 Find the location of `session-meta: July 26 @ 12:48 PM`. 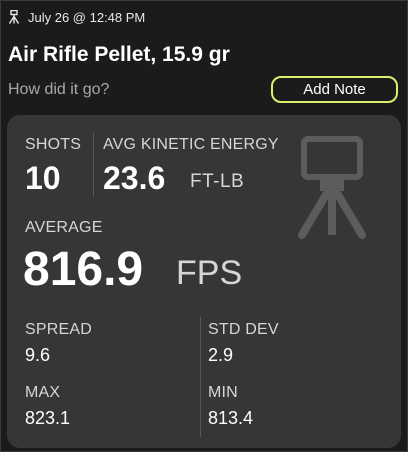

session-meta: July 26 @ 12:48 PM is located at coordinates (76, 17).